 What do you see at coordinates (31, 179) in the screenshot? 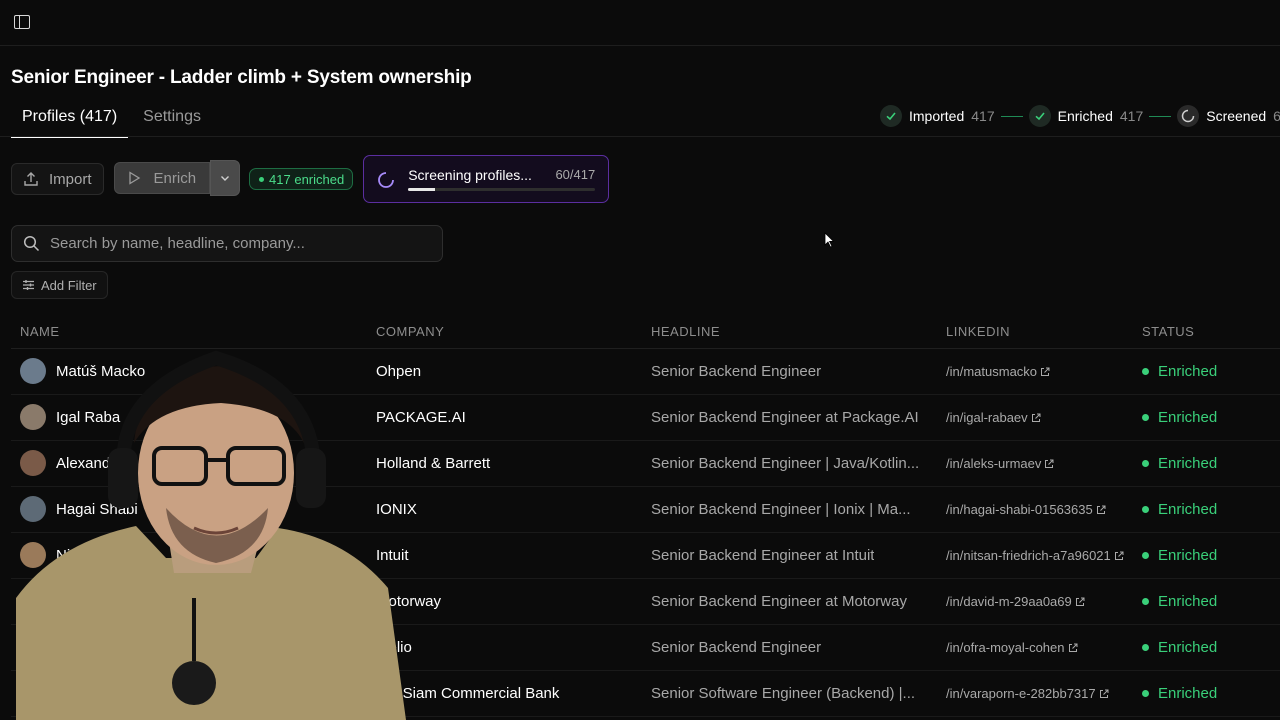
I see `upload-icon` at bounding box center [31, 179].